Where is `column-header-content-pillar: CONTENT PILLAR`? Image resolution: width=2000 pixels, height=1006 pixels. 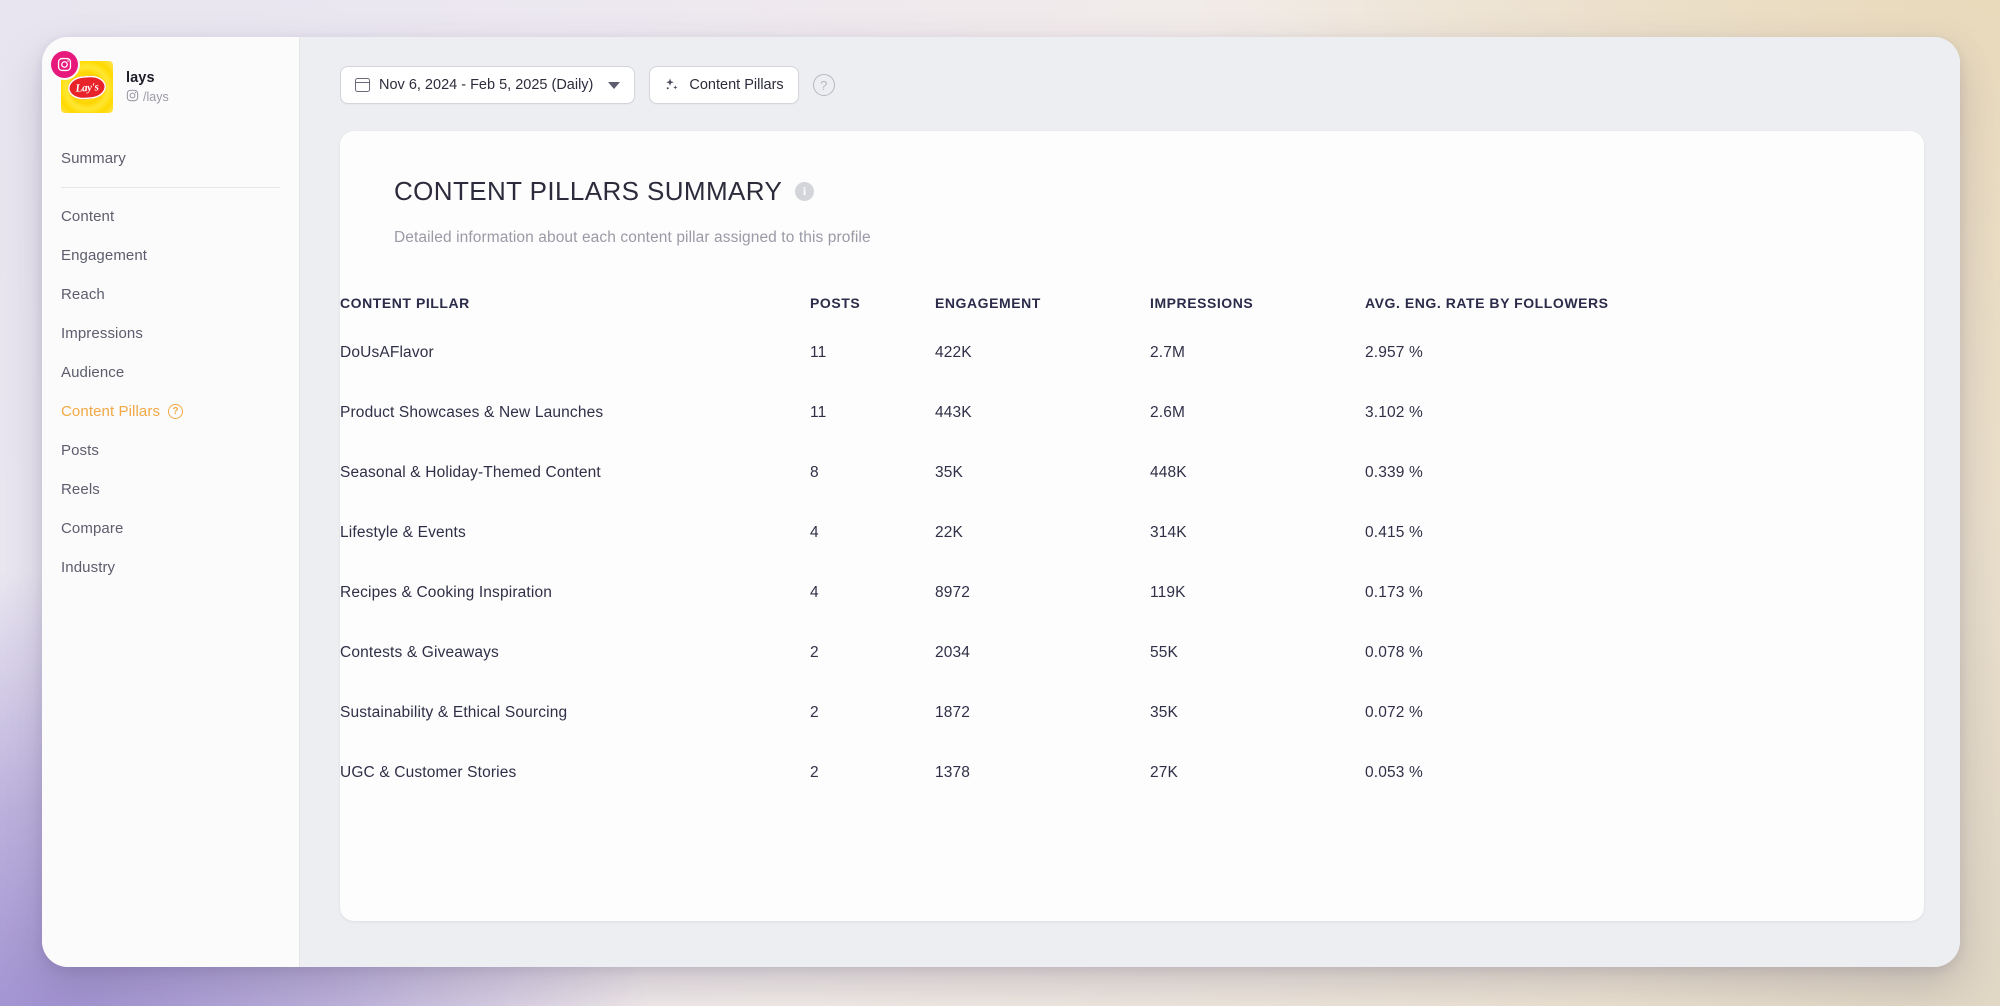 column-header-content-pillar: CONTENT PILLAR is located at coordinates (405, 303).